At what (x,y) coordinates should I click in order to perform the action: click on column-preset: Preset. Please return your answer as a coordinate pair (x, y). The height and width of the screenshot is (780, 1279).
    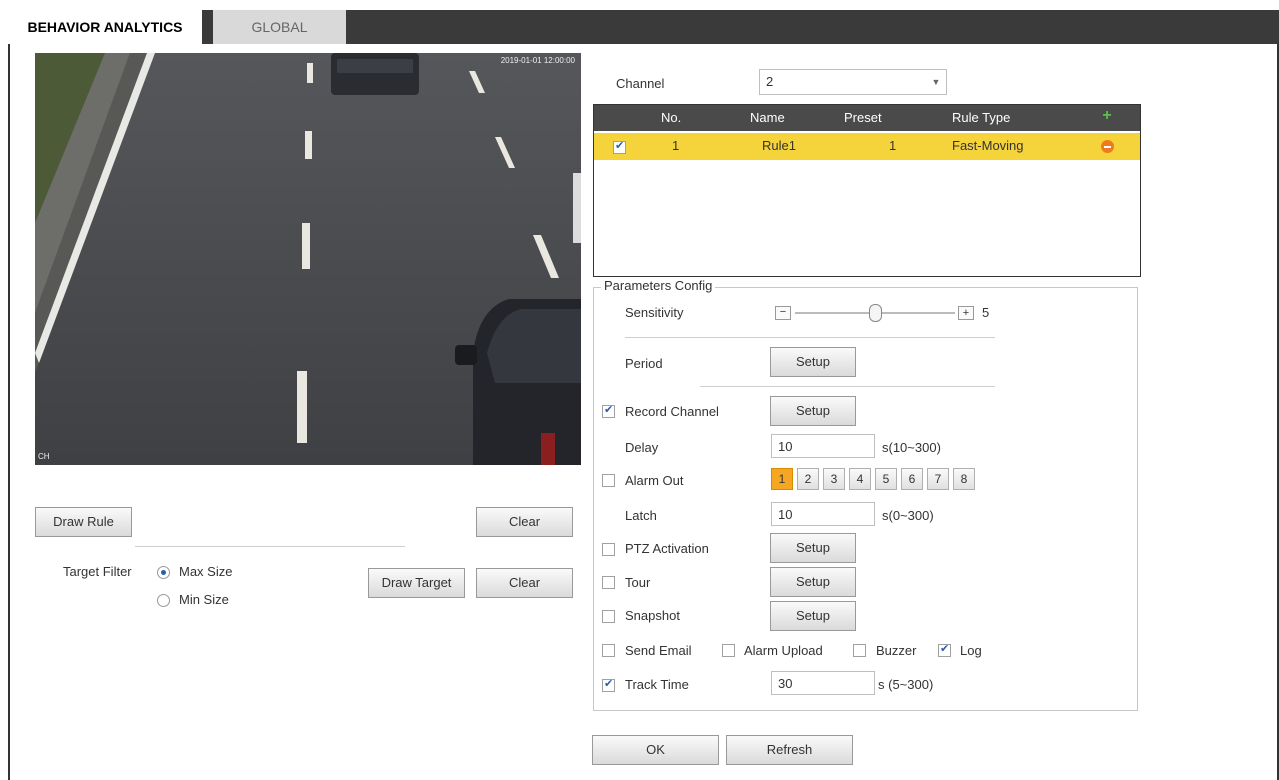
    Looking at the image, I should click on (863, 117).